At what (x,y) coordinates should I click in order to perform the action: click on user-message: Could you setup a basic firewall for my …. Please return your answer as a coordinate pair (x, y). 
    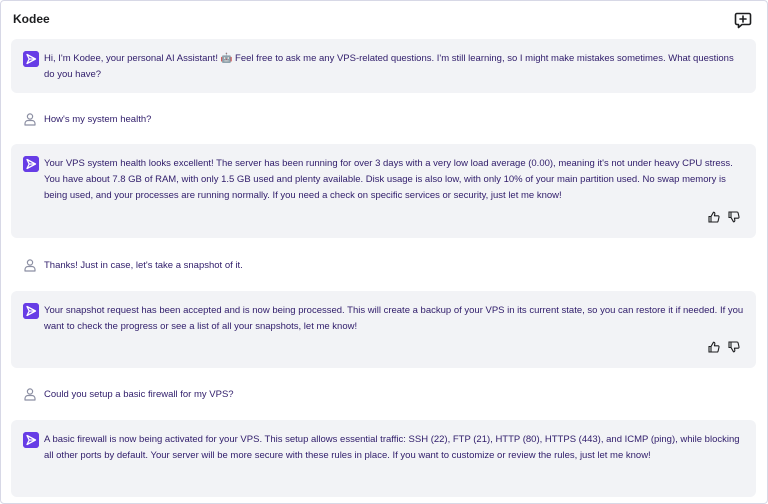
    Looking at the image, I should click on (128, 394).